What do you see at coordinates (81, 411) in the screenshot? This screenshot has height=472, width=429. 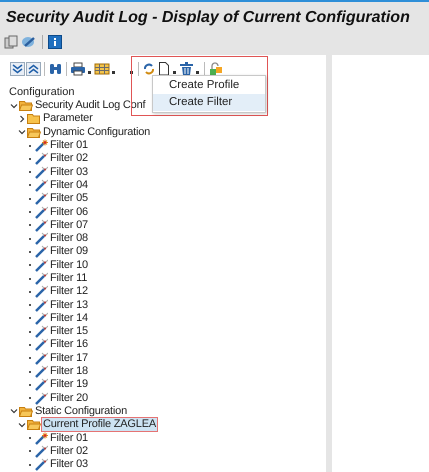 I see `tree-node-label: Static Configuration` at bounding box center [81, 411].